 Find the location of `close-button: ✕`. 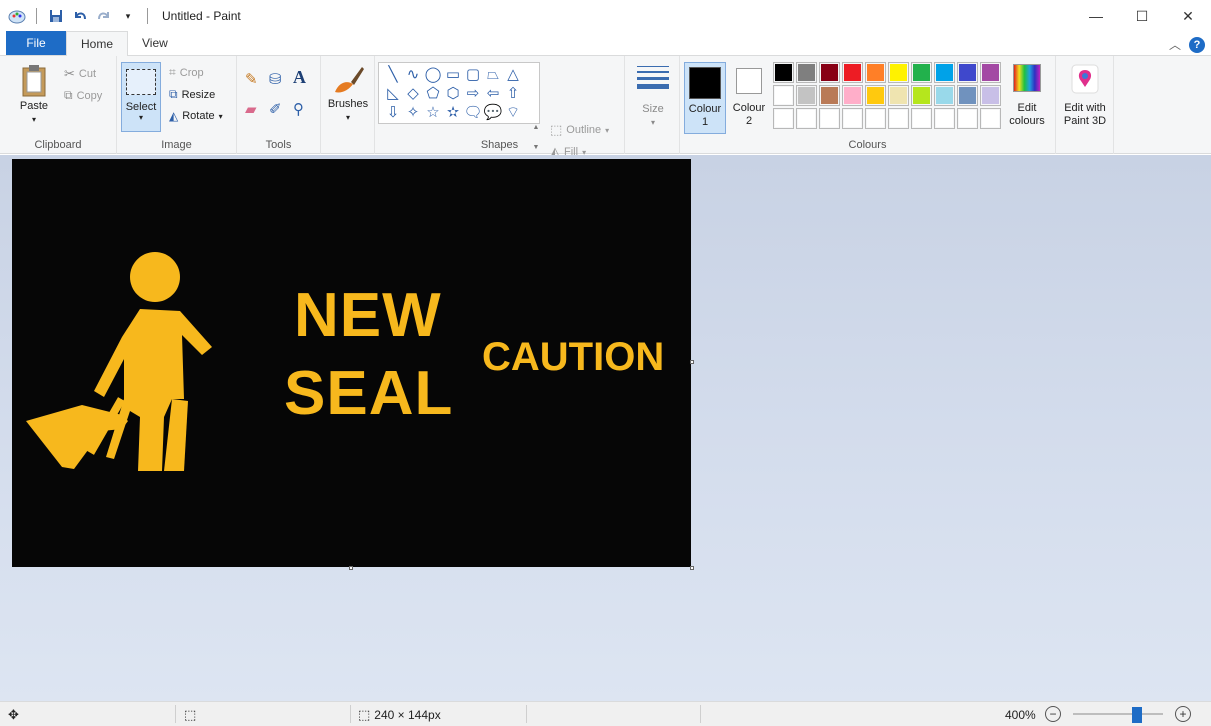

close-button: ✕ is located at coordinates (1188, 16).